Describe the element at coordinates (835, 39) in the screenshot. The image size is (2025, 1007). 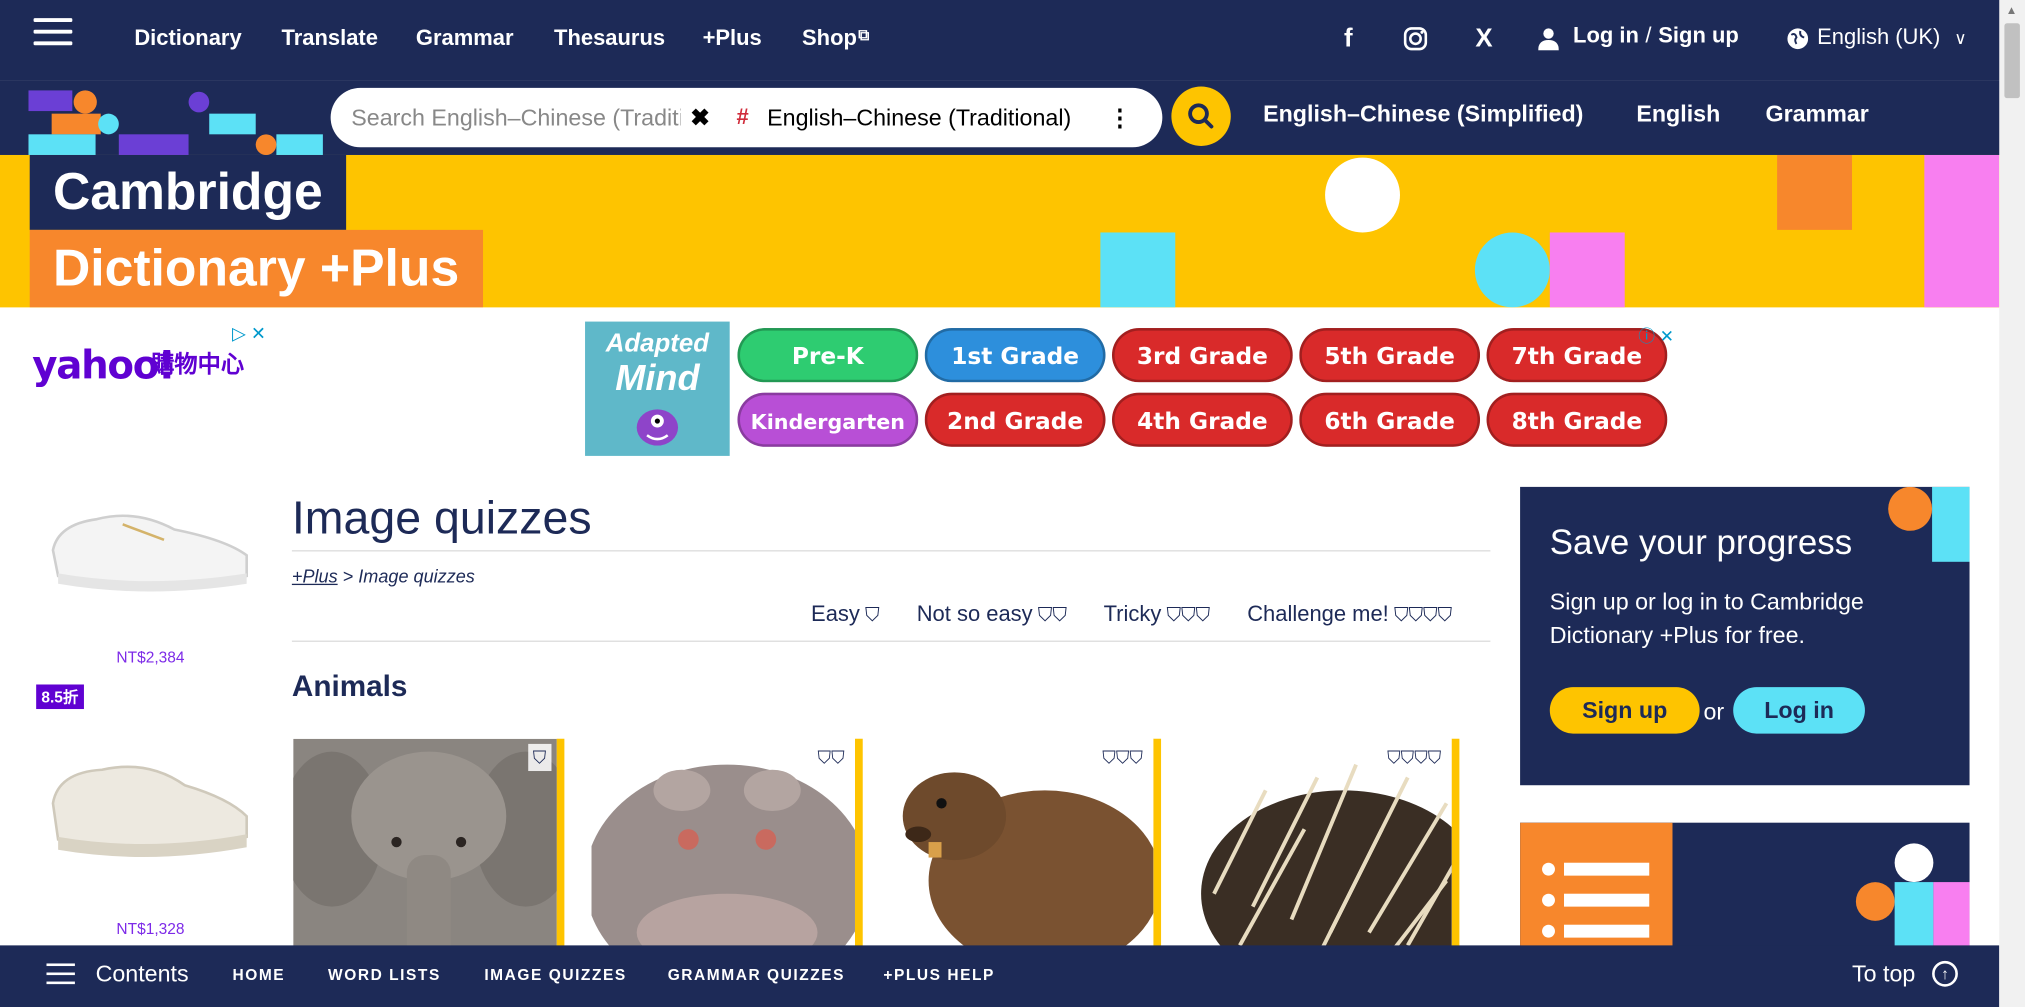
I see `nav-shop: Shop⧉` at that location.